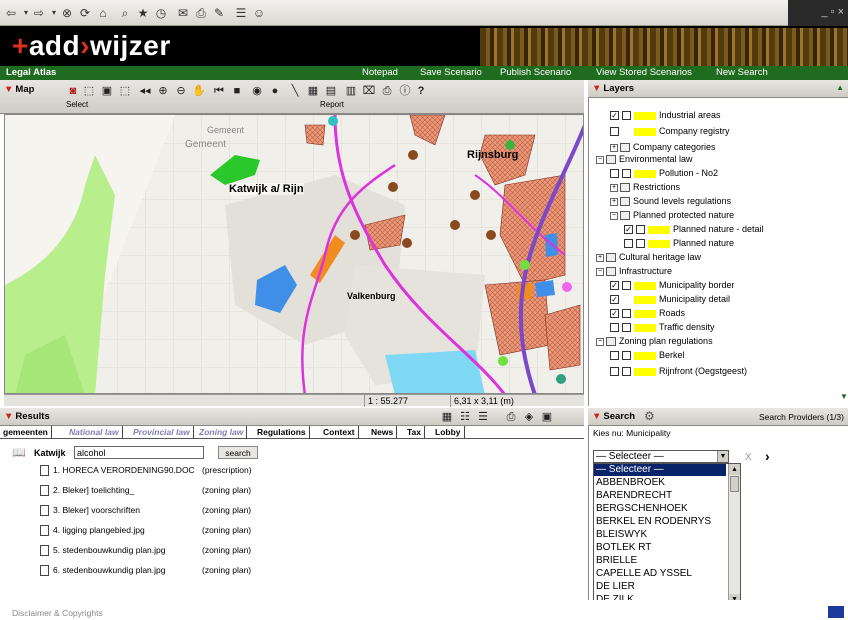 This screenshot has width=848, height=620. What do you see at coordinates (162, 432) in the screenshot?
I see `tab-provincial-law: Provincial law` at bounding box center [162, 432].